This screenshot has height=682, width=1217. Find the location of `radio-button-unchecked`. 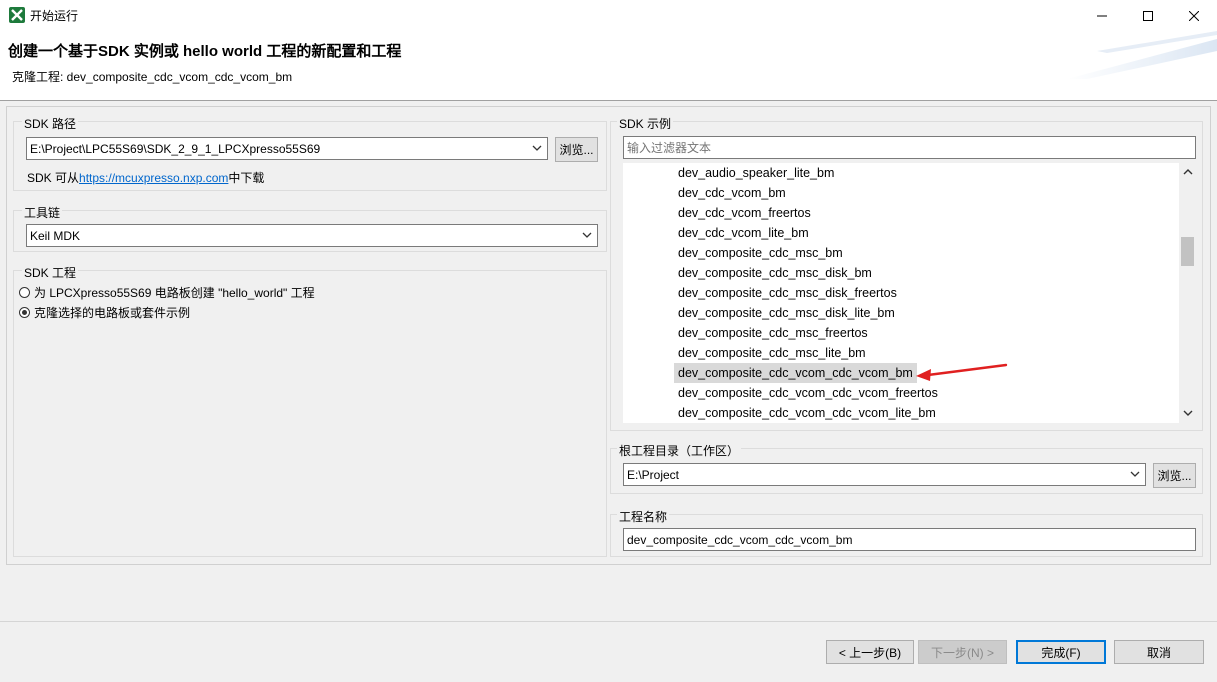

radio-button-unchecked is located at coordinates (24, 292).